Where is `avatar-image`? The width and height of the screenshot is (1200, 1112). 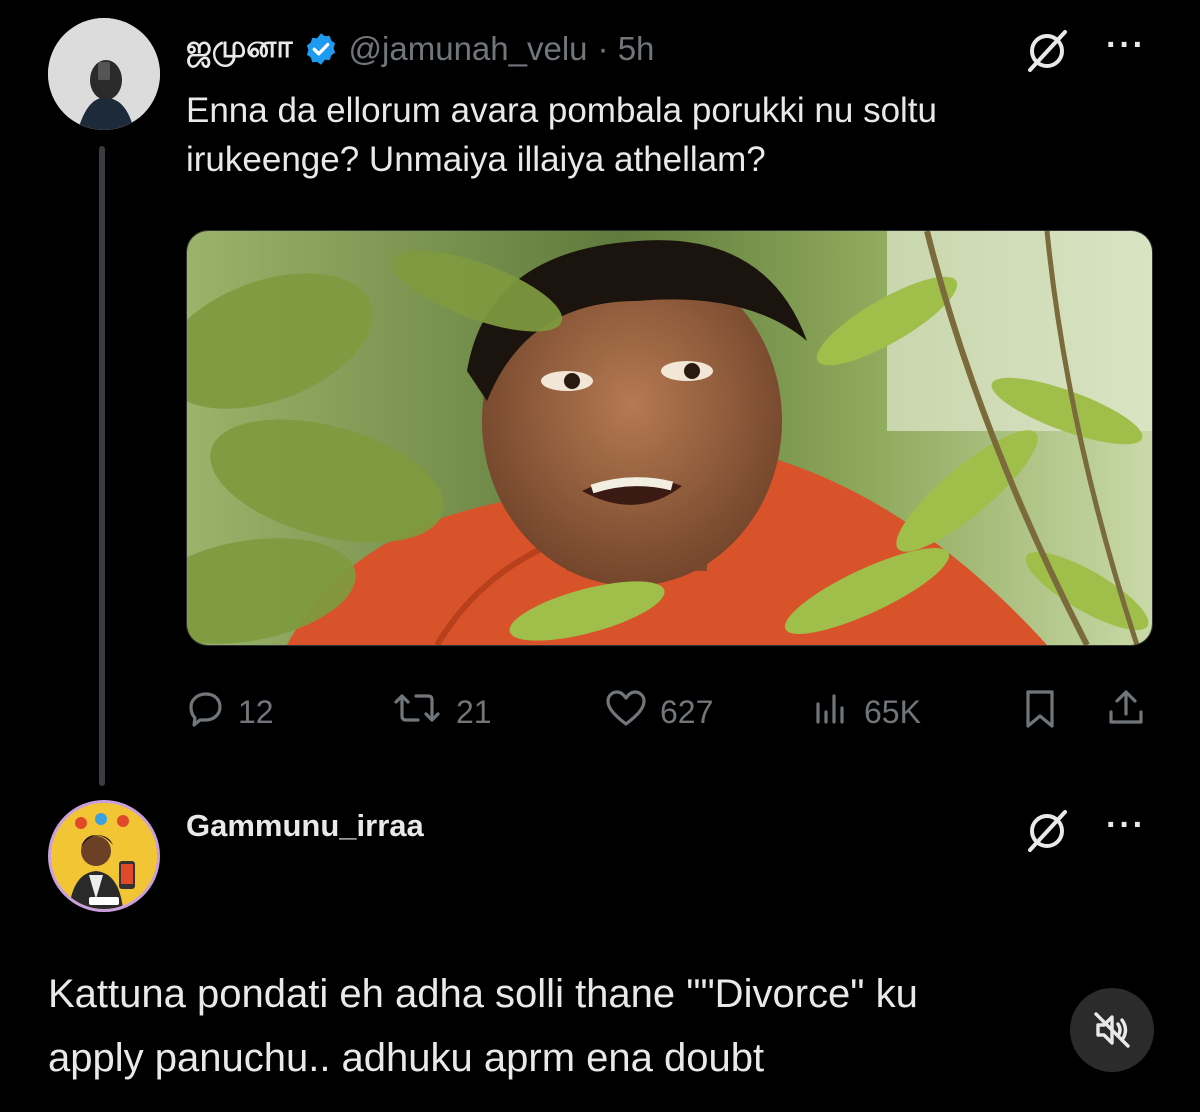
avatar-image is located at coordinates (104, 74).